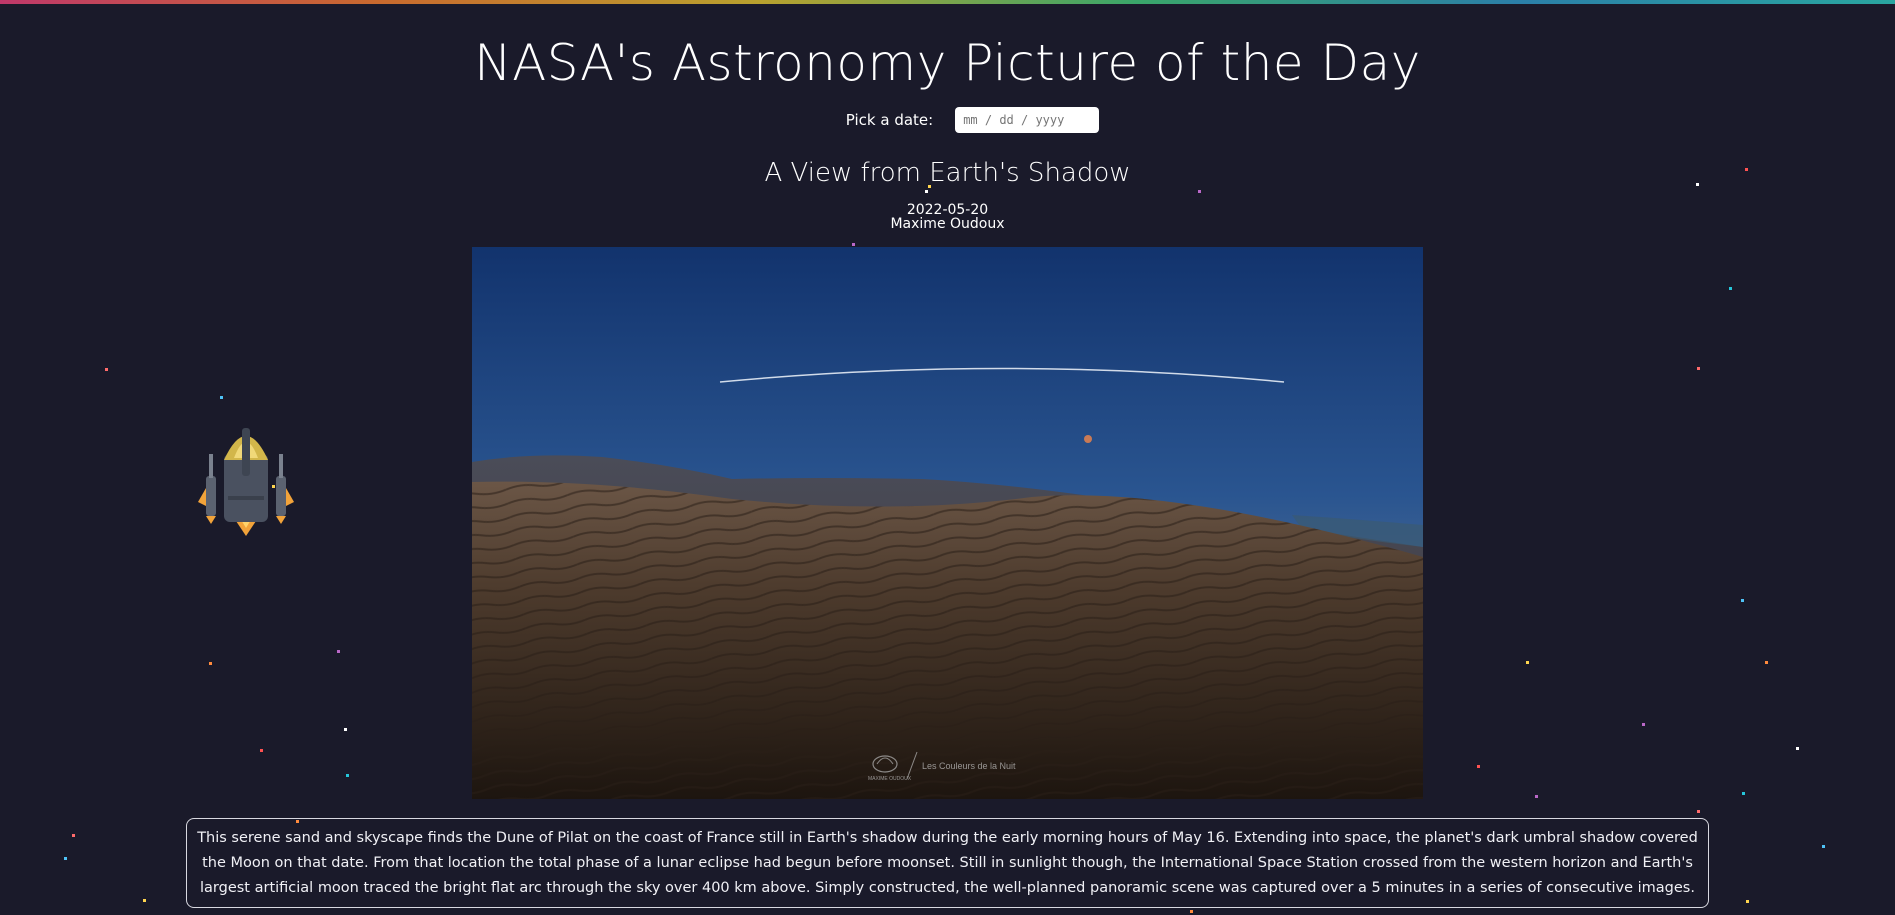  What do you see at coordinates (947, 173) in the screenshot?
I see `apod-title: A View from Earth's Shadow` at bounding box center [947, 173].